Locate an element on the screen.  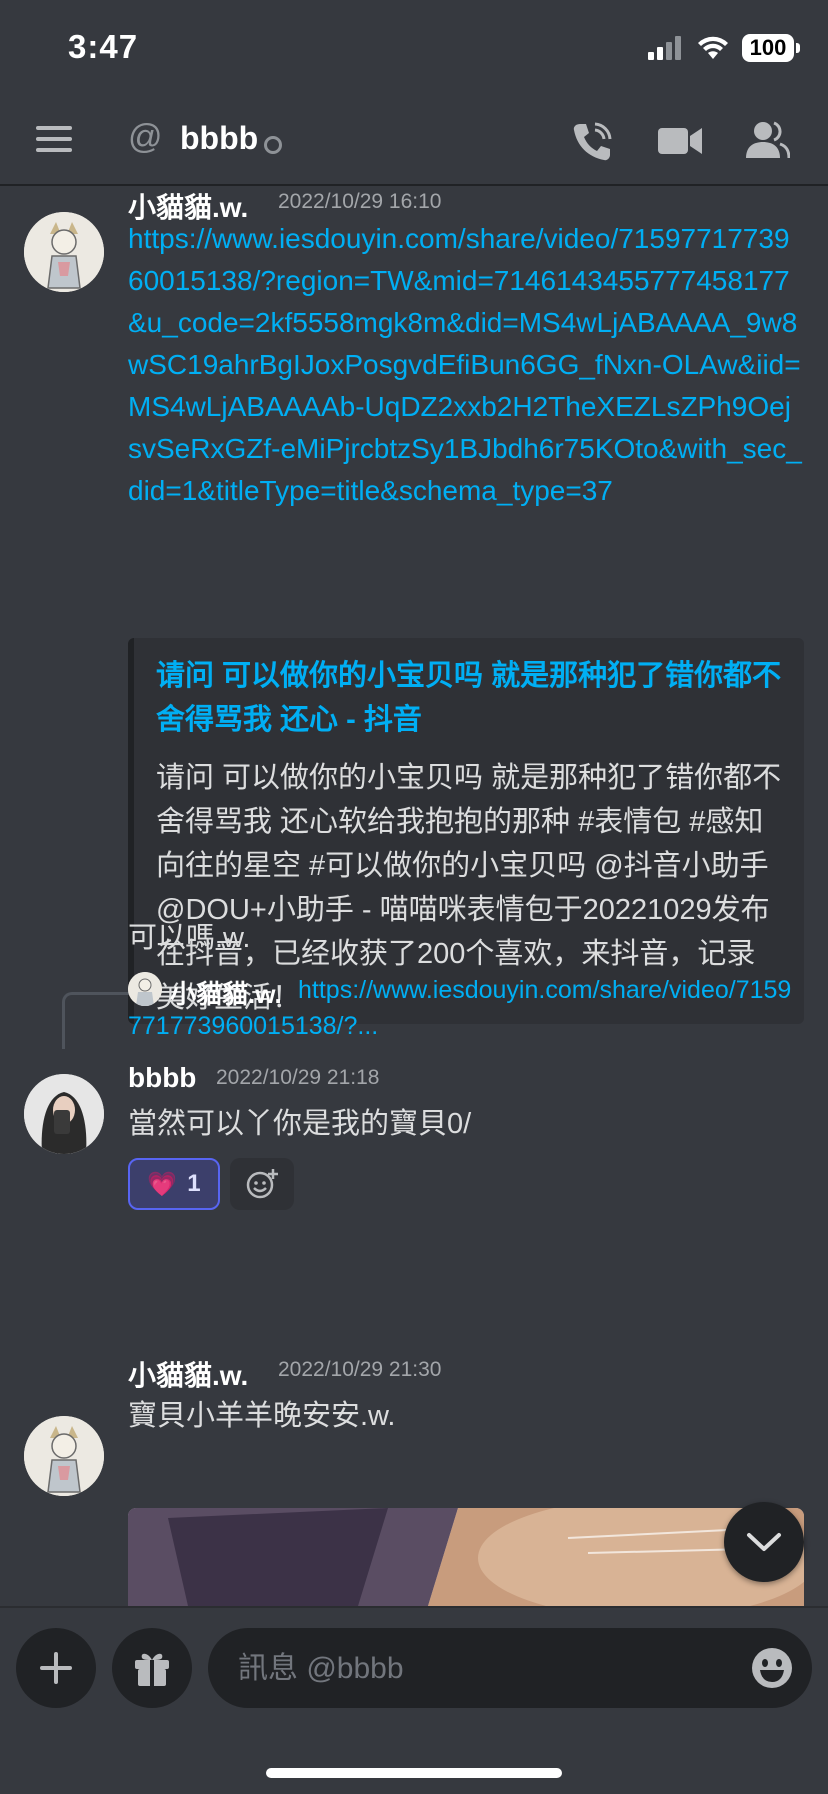
message-text: 寶貝小羊羊晚安安.w. is located at coordinates (262, 1416).